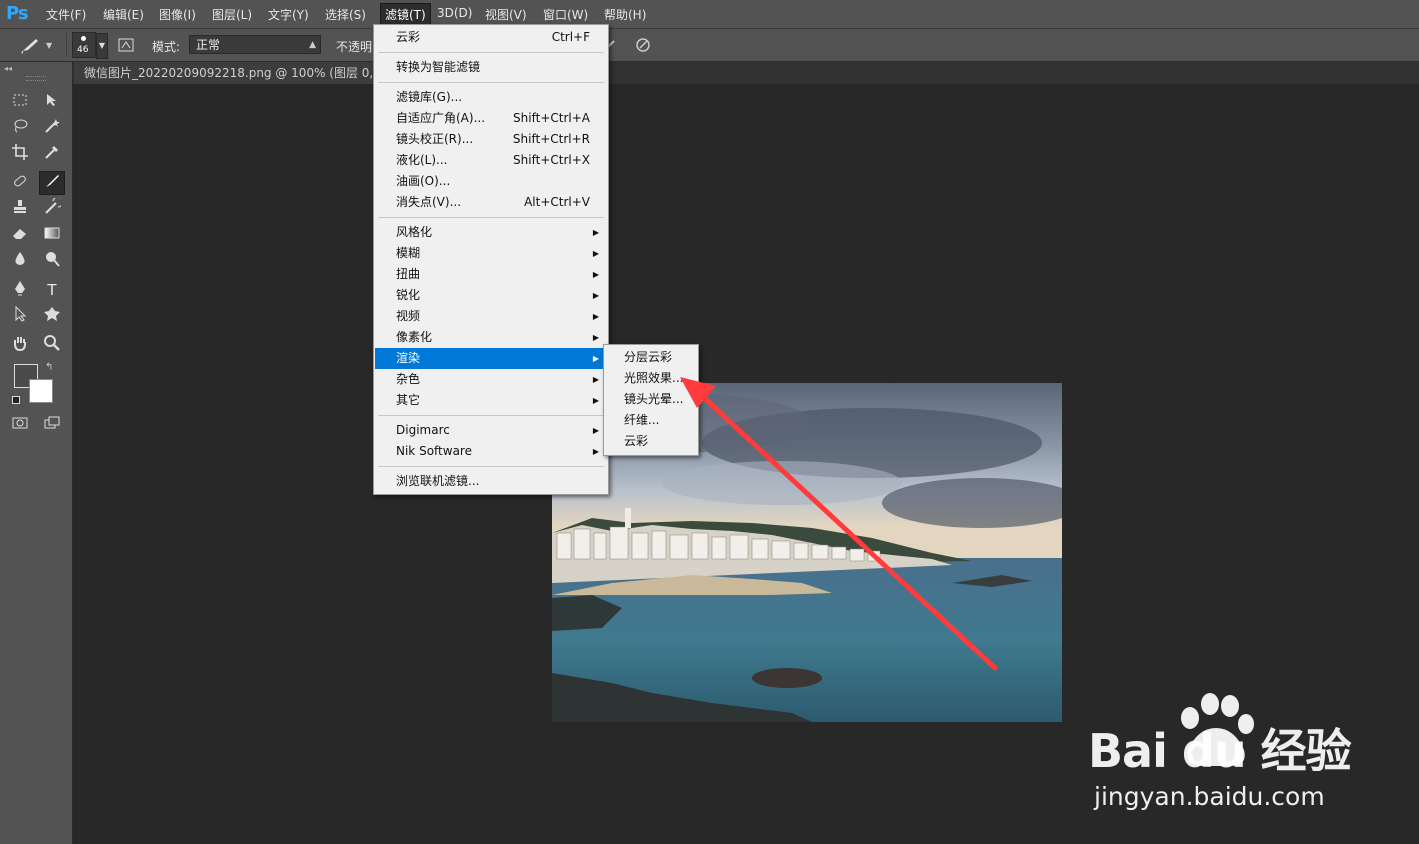 This screenshot has height=844, width=1419. I want to click on background-color-swatch, so click(41, 391).